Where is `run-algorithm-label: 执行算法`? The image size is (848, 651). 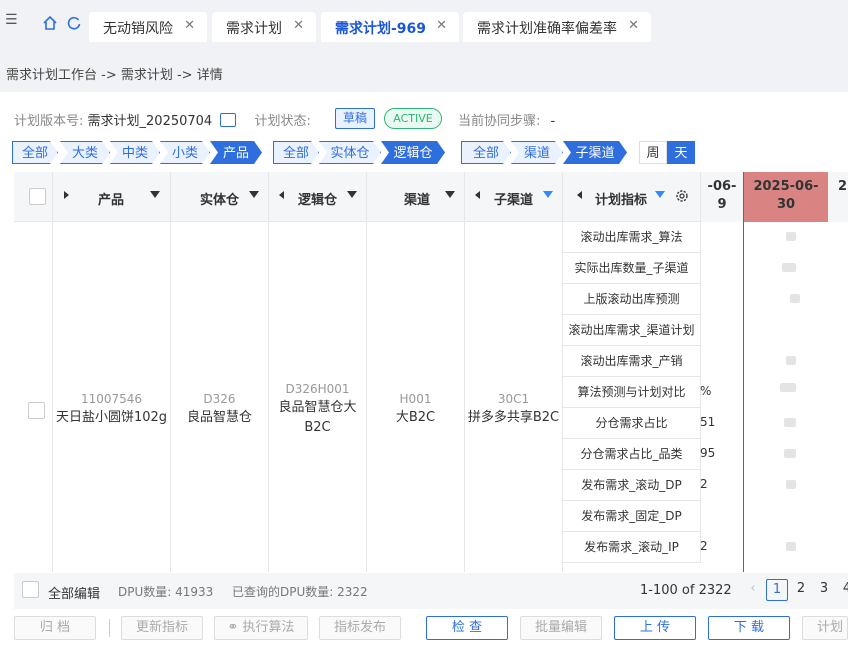
run-algorithm-label: 执行算法 is located at coordinates (268, 627).